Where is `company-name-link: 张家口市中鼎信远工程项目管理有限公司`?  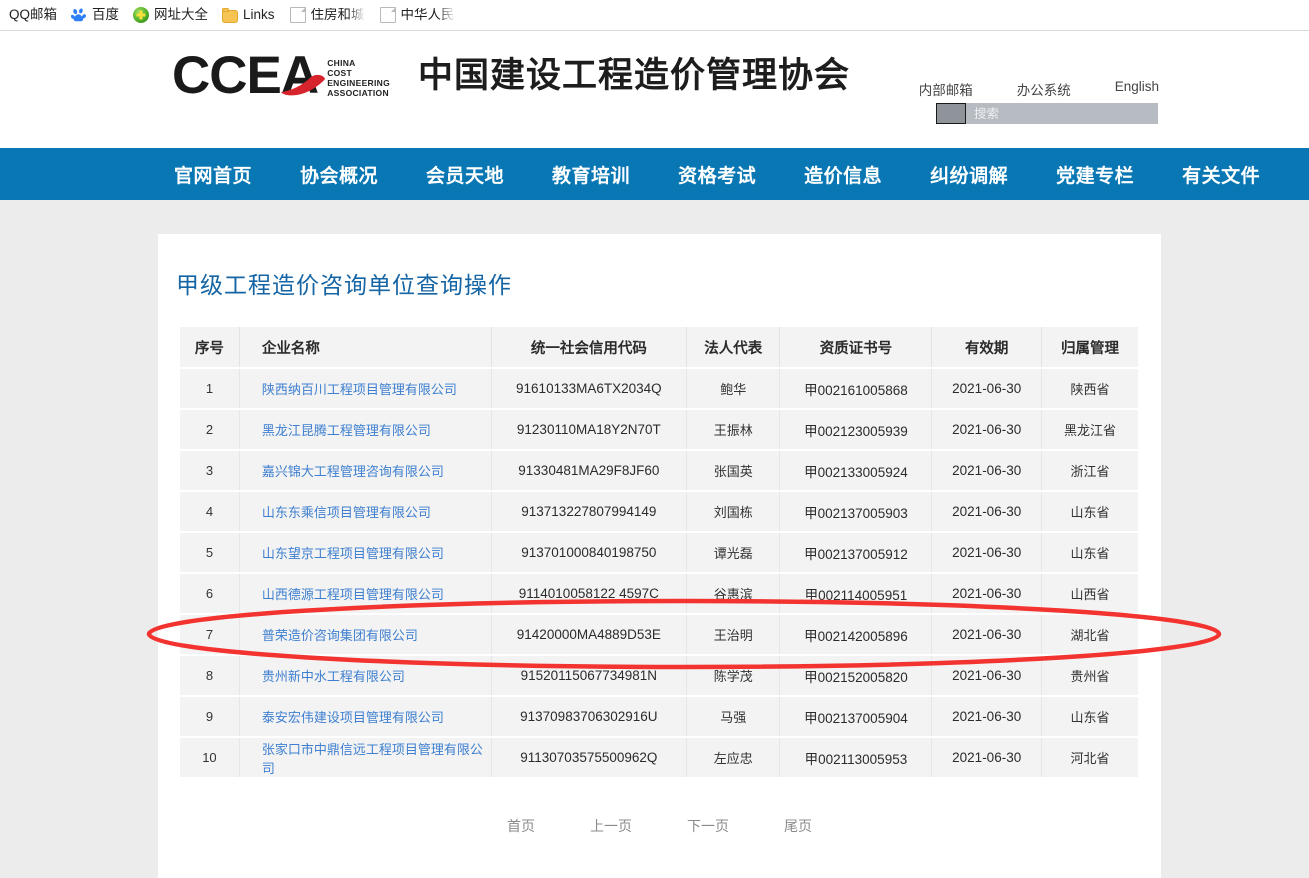
company-name-link: 张家口市中鼎信远工程项目管理有限公司 is located at coordinates (372, 759).